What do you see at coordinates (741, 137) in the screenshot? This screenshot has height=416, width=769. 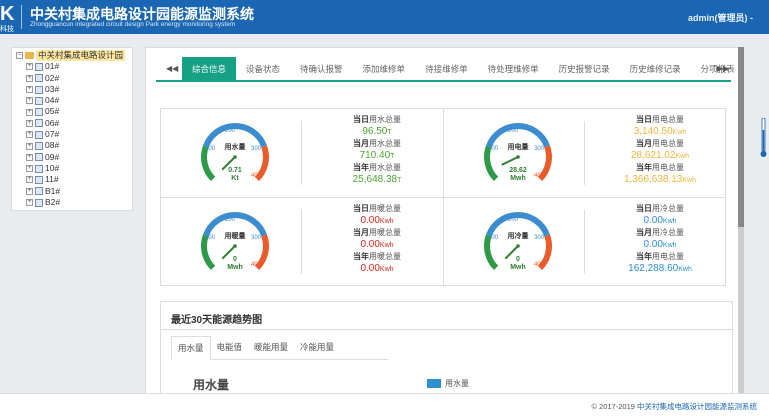 I see `scrollbar-thumb` at bounding box center [741, 137].